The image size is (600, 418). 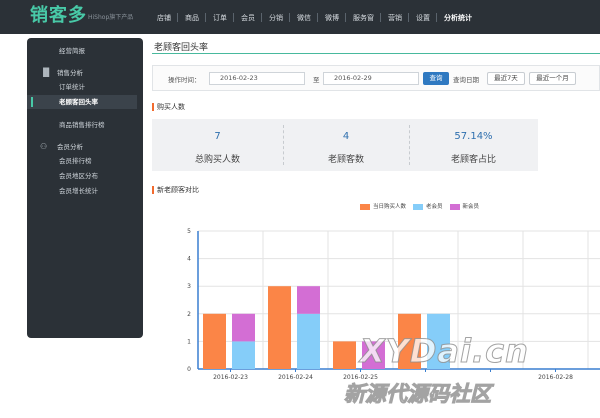 I want to click on stat-value: 4, so click(x=346, y=136).